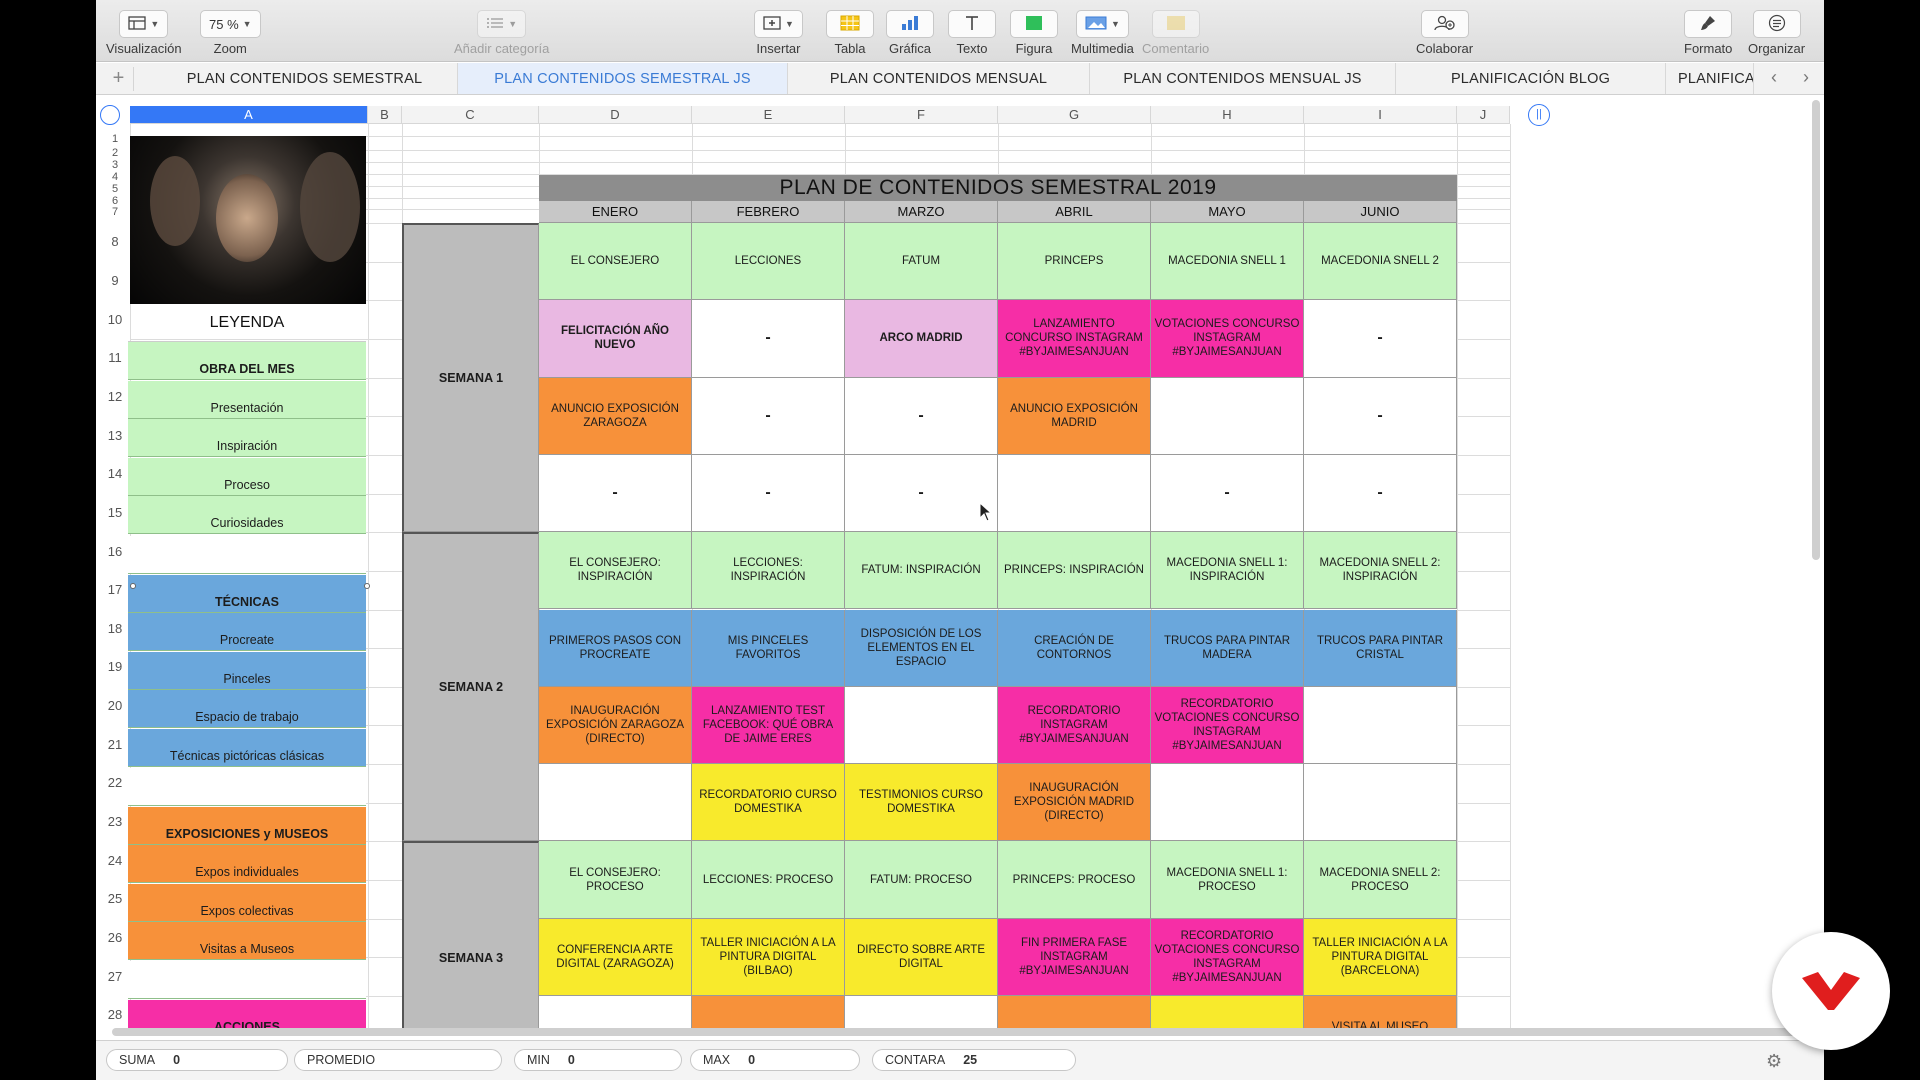  What do you see at coordinates (615, 880) in the screenshot?
I see `plan-cell: EL CONSEJERO: PROCESO` at bounding box center [615, 880].